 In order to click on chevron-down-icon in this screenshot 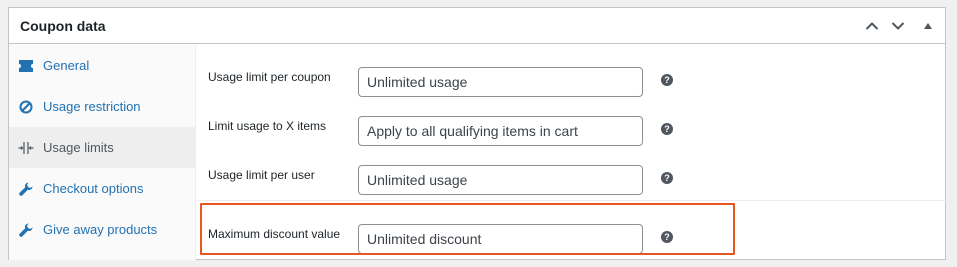, I will do `click(898, 26)`.